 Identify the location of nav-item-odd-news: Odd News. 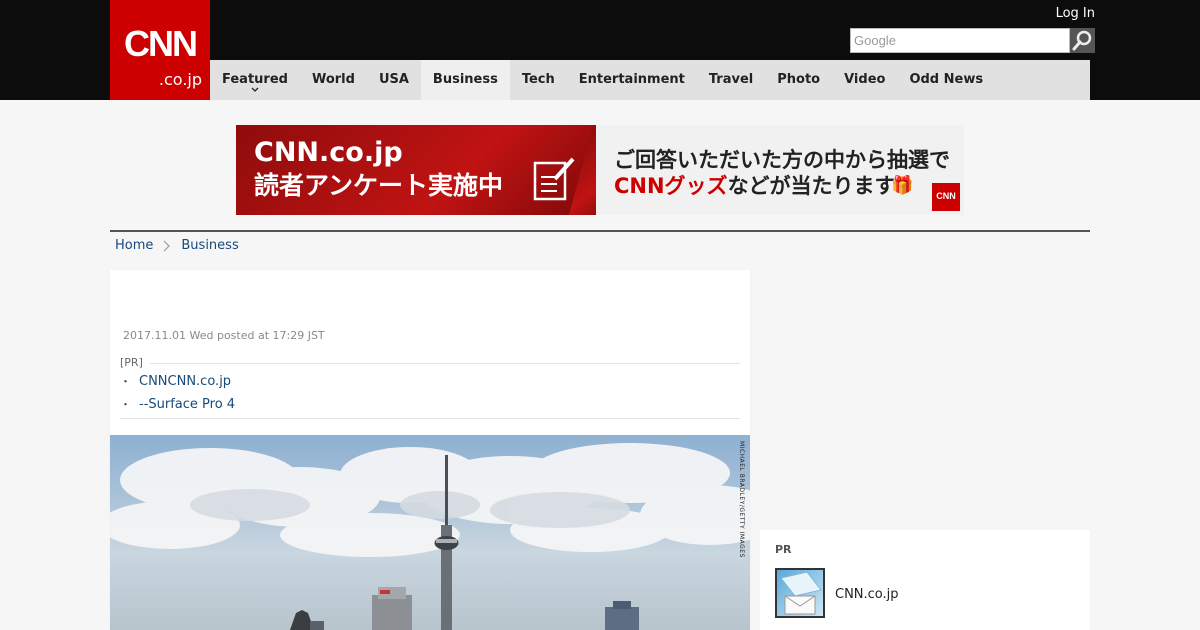
(946, 80).